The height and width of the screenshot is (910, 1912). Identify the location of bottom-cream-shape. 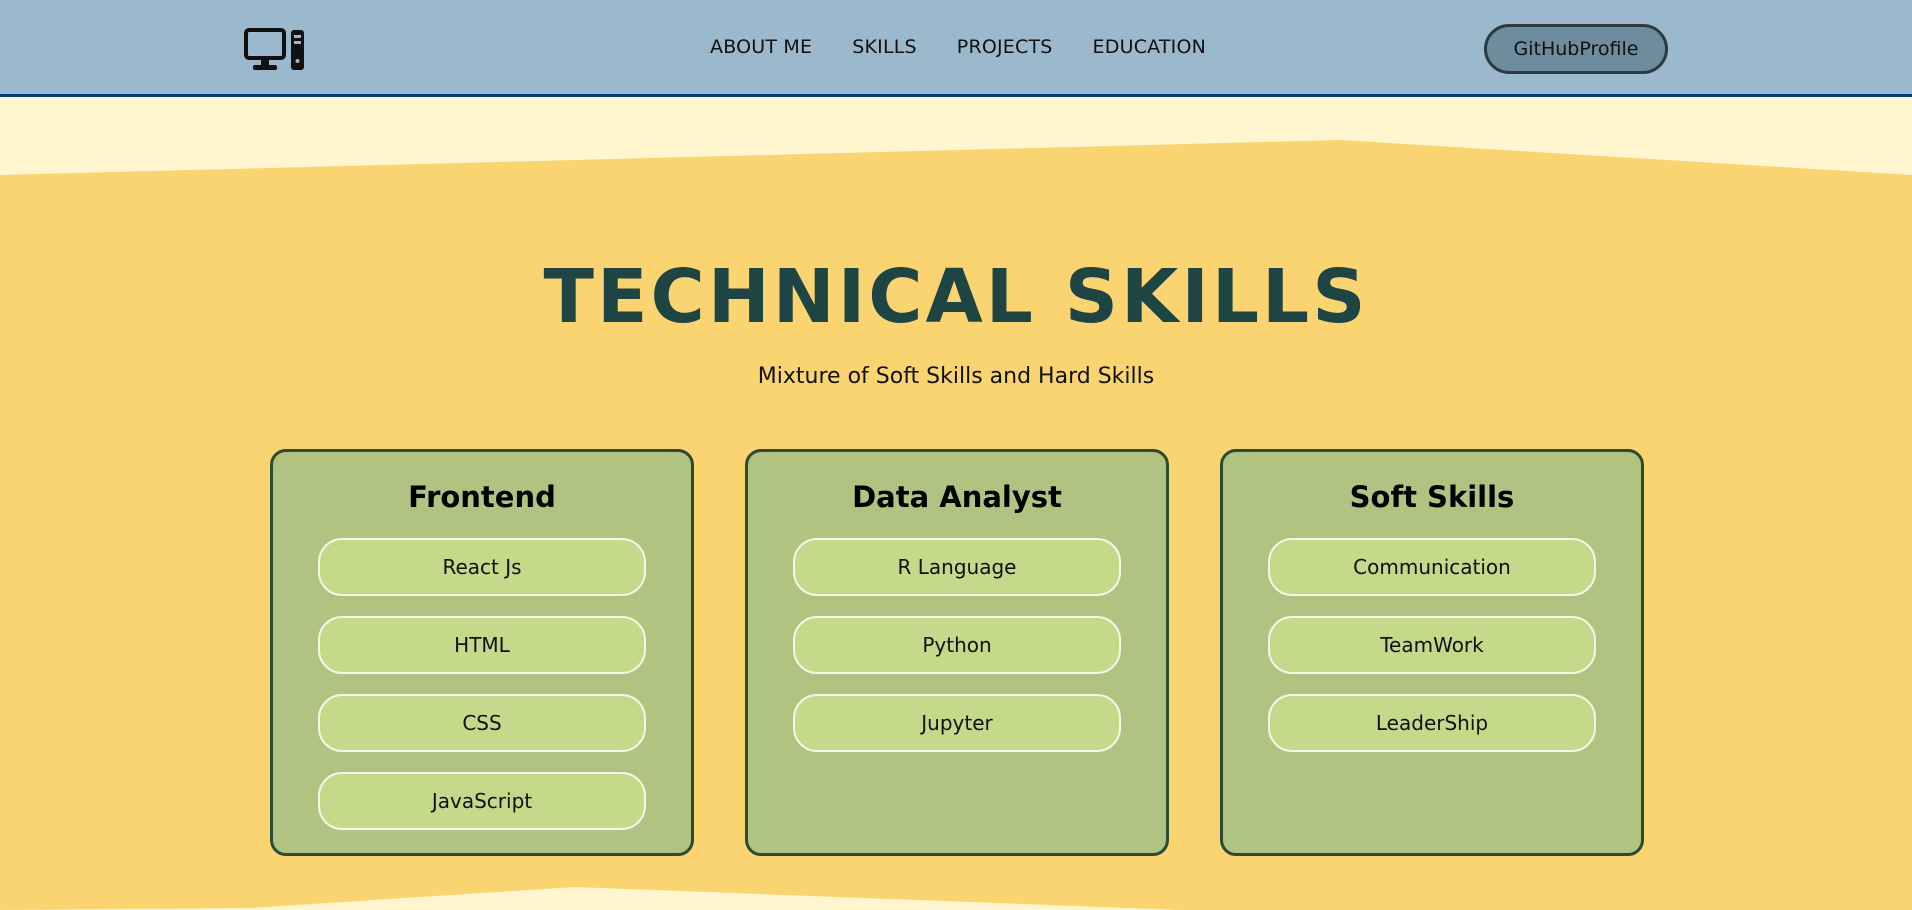
(590, 898).